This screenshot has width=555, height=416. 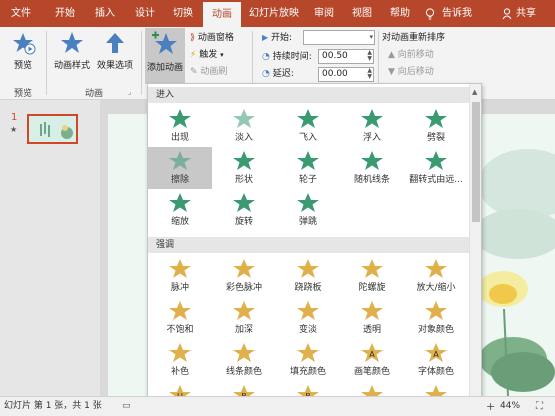 What do you see at coordinates (180, 276) in the screenshot?
I see `emphasis-effect-0: 脉冲` at bounding box center [180, 276].